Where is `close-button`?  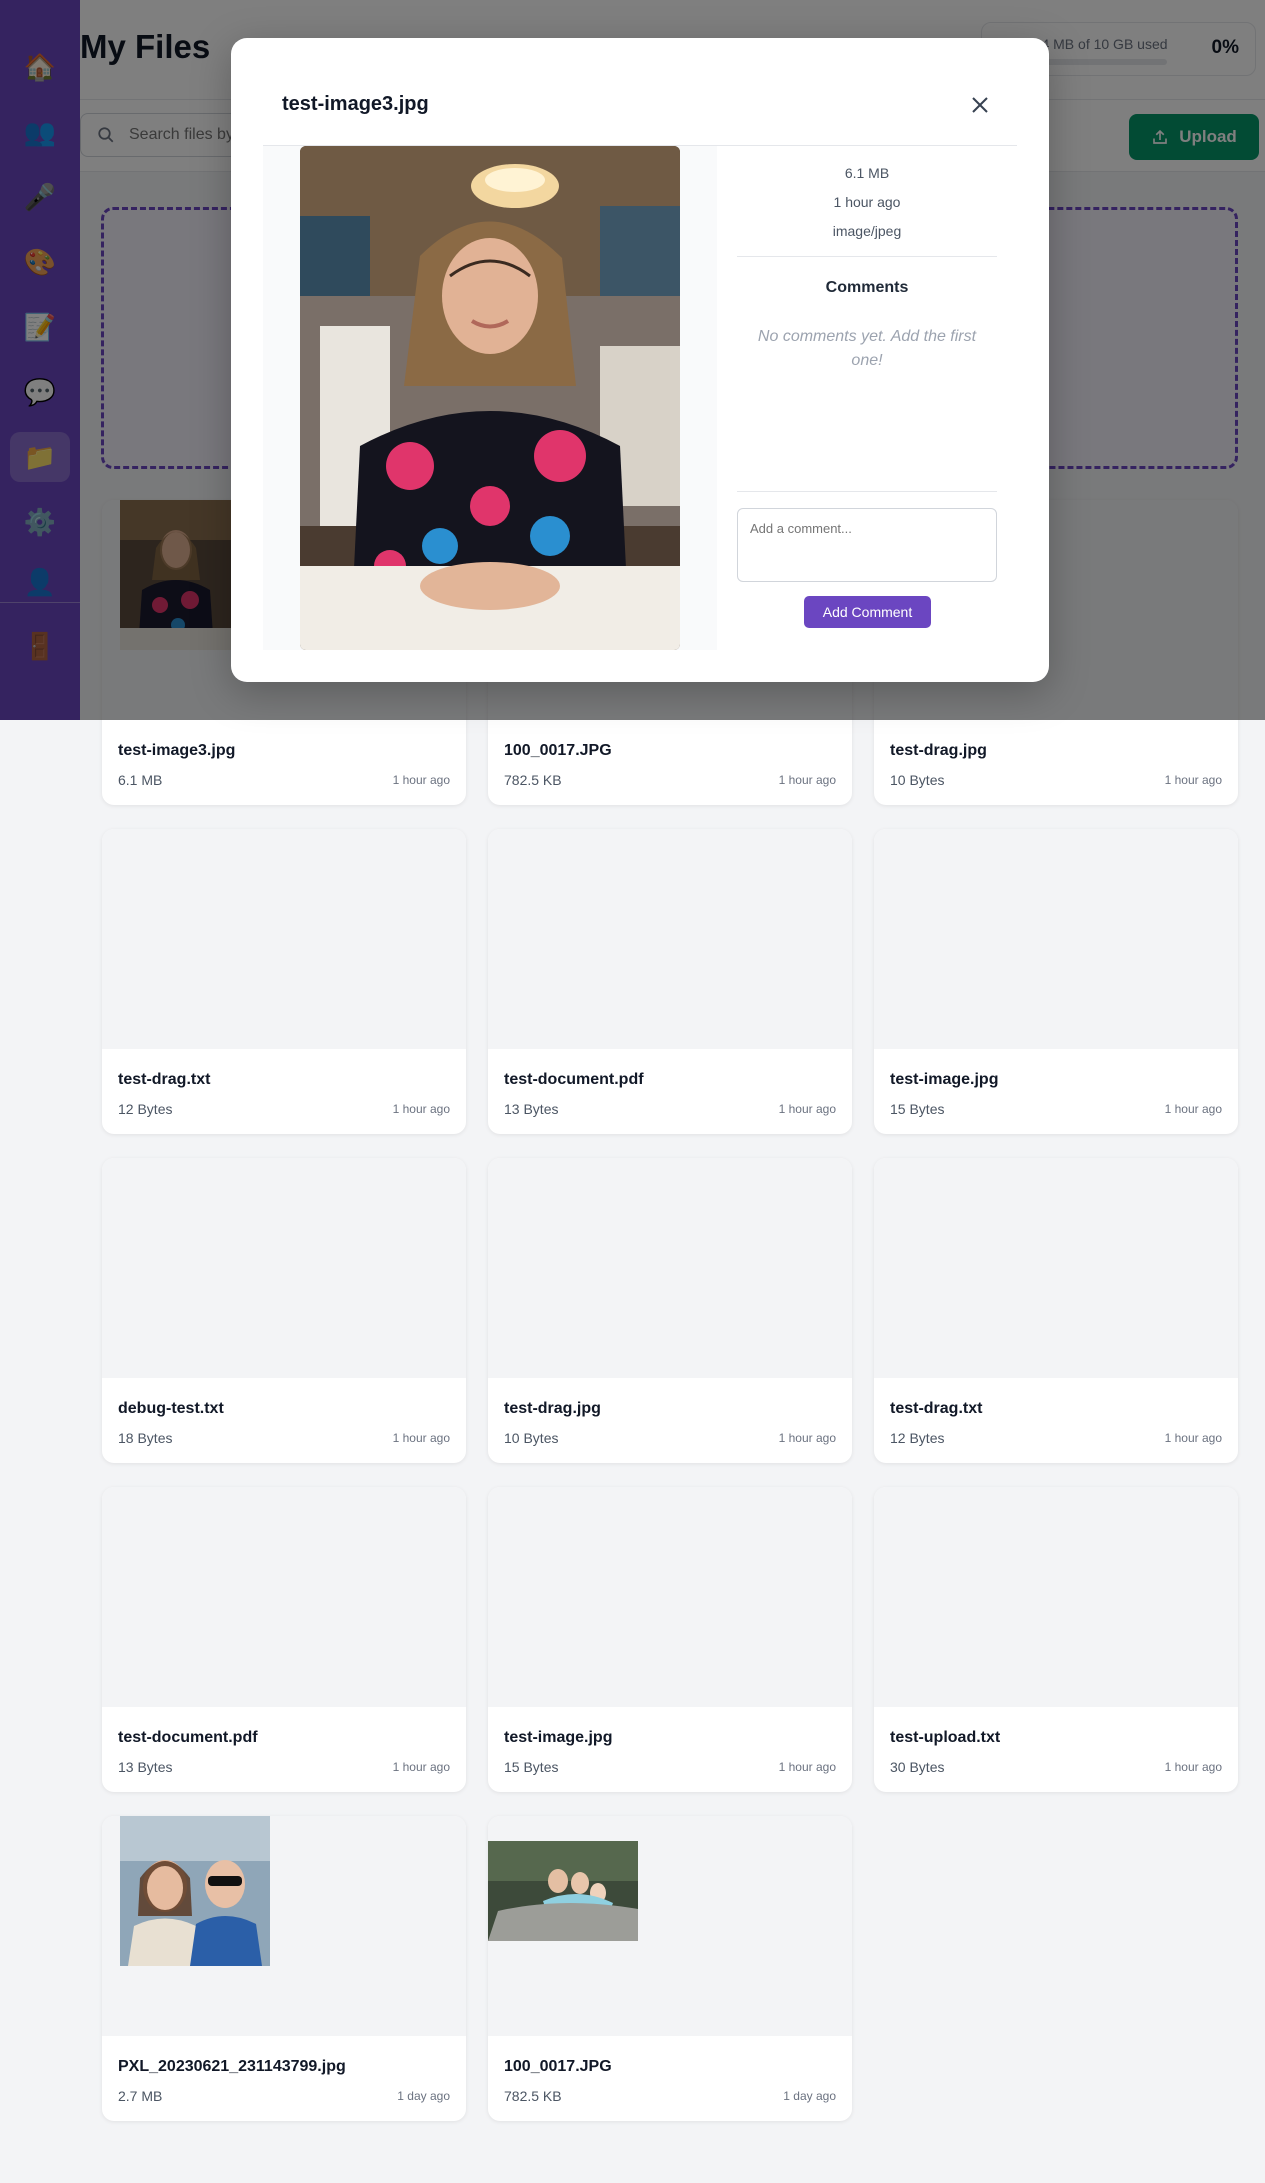
close-button is located at coordinates (980, 105).